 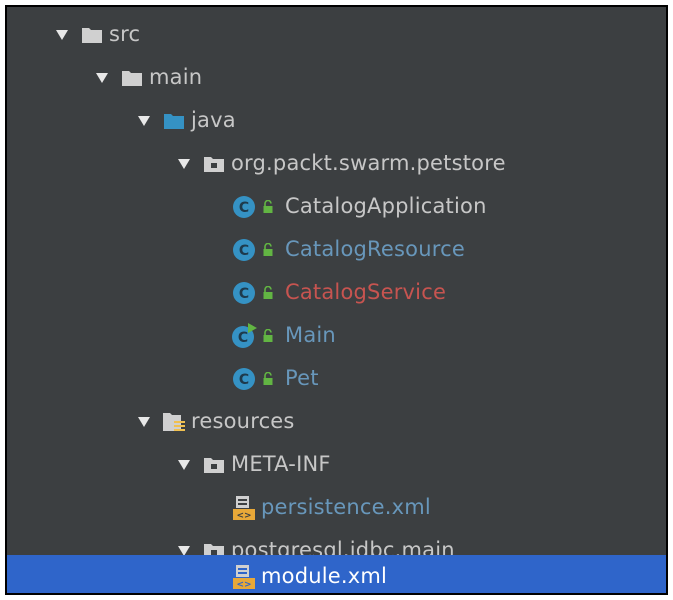 I want to click on tree-item-persistence-xml: <> persistence.xml, so click(x=336, y=507).